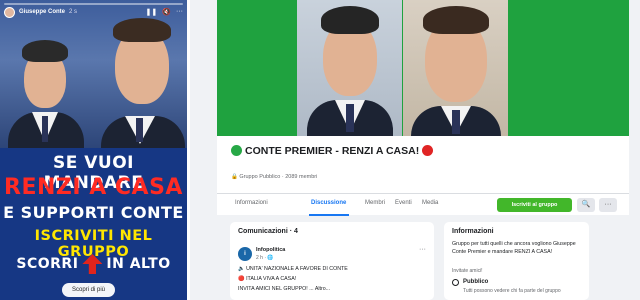  What do you see at coordinates (586, 205) in the screenshot?
I see `search-icon: 🔍` at bounding box center [586, 205].